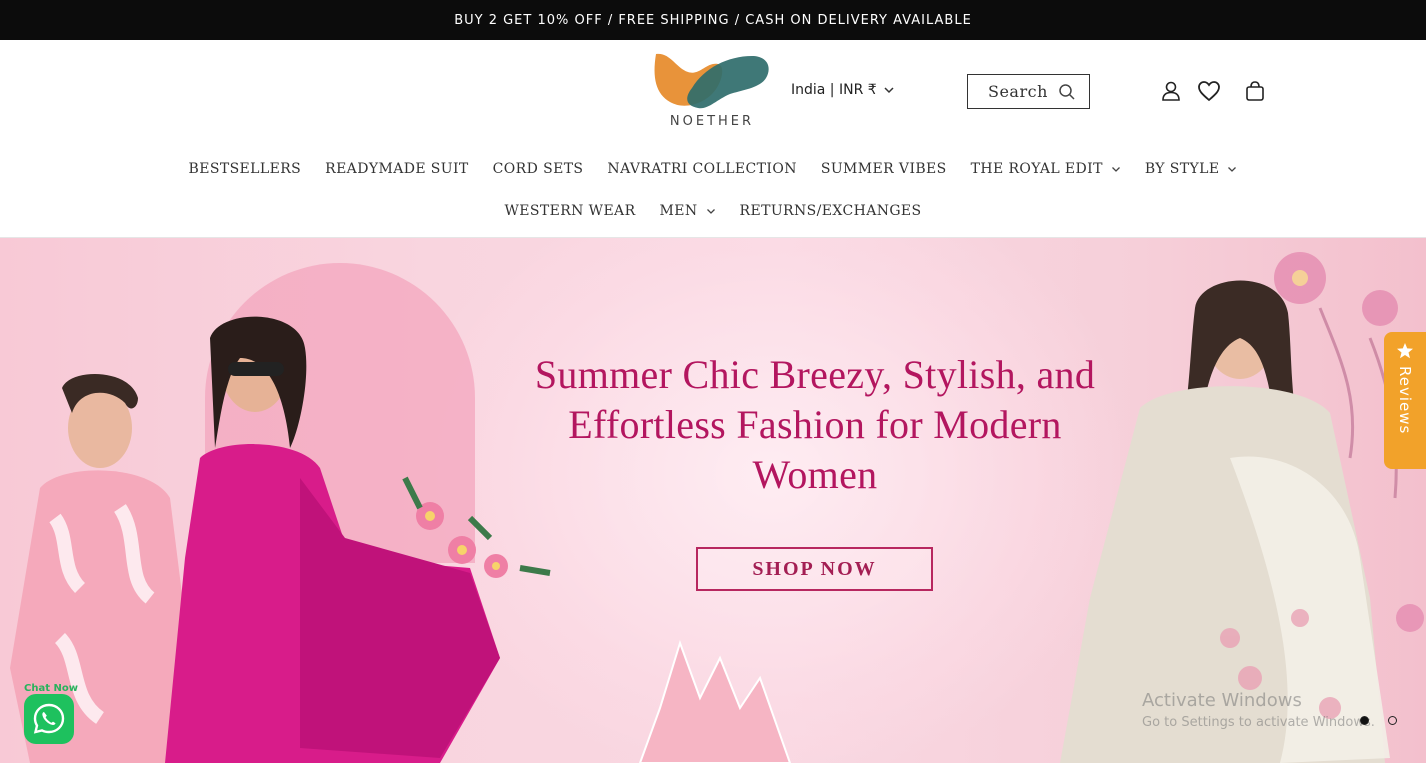 The width and height of the screenshot is (1426, 763). I want to click on nav-label: BESTSELLERS, so click(245, 169).